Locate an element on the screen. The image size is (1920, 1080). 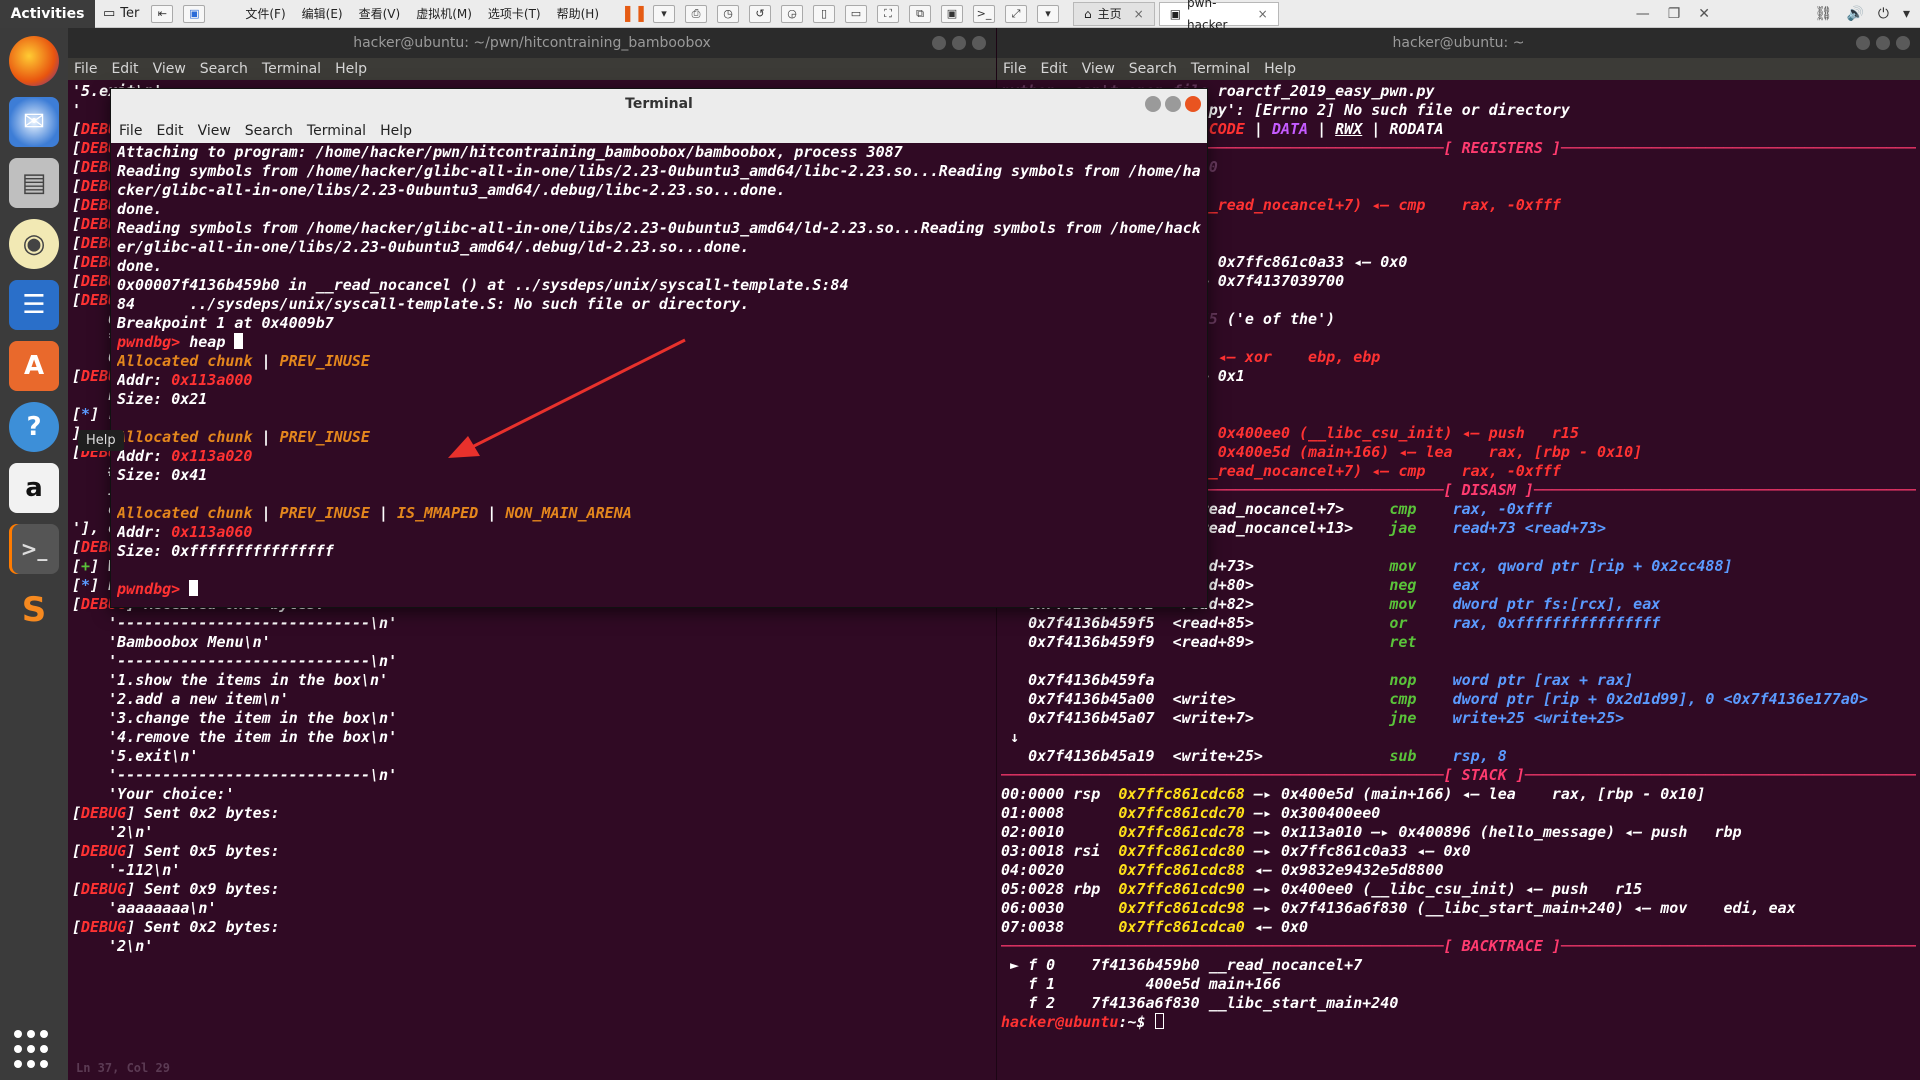
gdb-terminal-titlebar: Terminal is located at coordinates (659, 104).